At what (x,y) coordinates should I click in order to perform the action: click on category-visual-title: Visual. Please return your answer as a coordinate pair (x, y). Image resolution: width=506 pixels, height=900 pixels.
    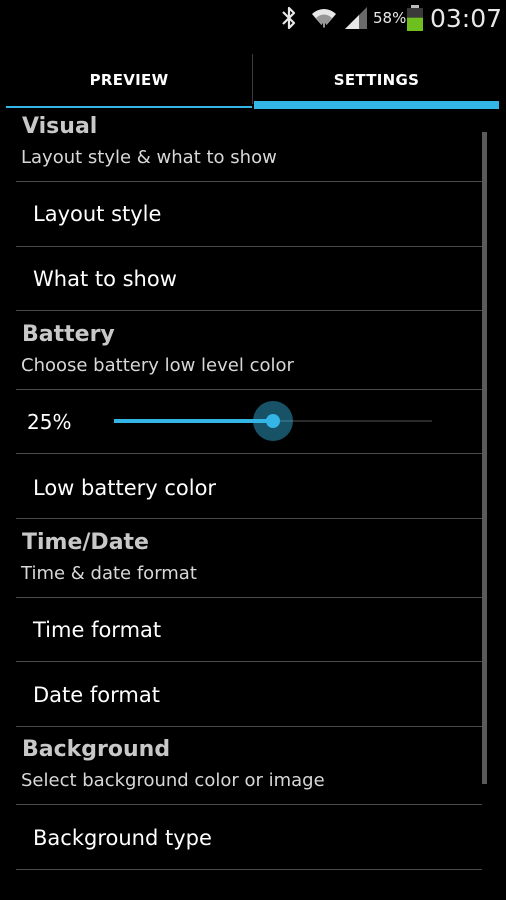
    Looking at the image, I should click on (60, 126).